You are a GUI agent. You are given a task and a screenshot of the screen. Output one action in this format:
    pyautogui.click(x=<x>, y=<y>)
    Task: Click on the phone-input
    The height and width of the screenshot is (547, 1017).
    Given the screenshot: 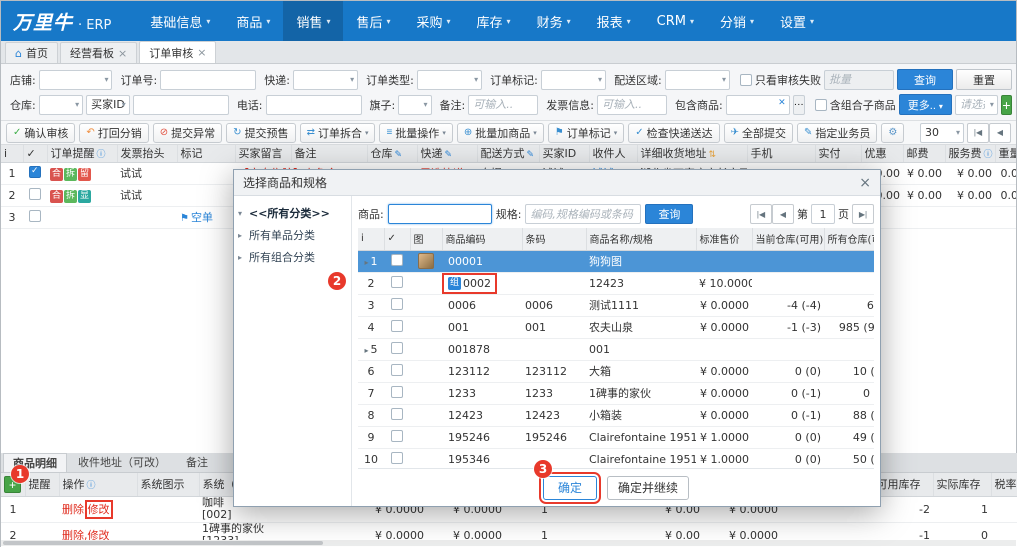 What is the action you would take?
    pyautogui.click(x=313, y=104)
    